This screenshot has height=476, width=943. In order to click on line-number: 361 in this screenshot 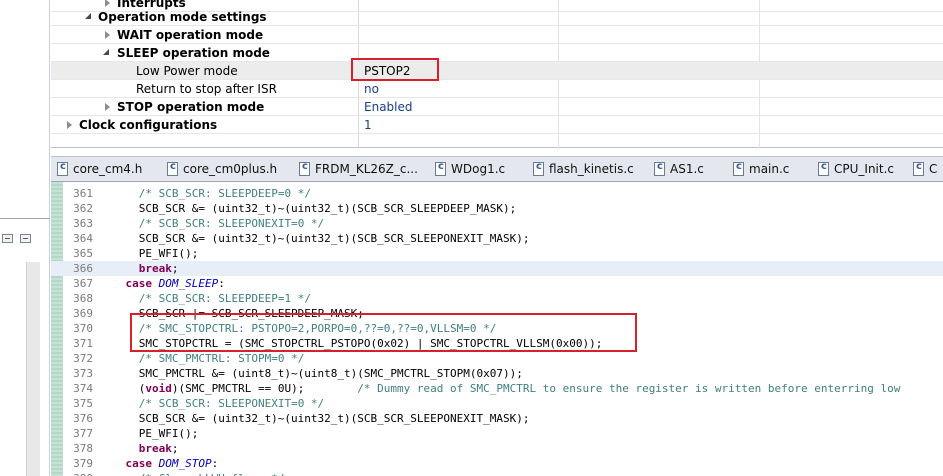, I will do `click(83, 193)`.